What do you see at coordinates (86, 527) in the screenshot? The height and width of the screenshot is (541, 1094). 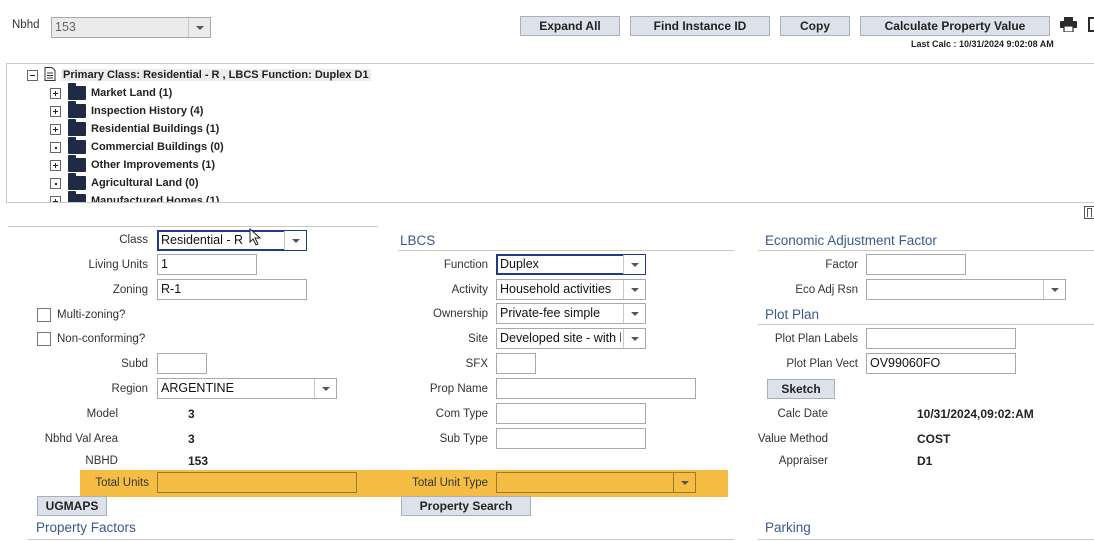 I see `property-factors-heading: Property Factors` at bounding box center [86, 527].